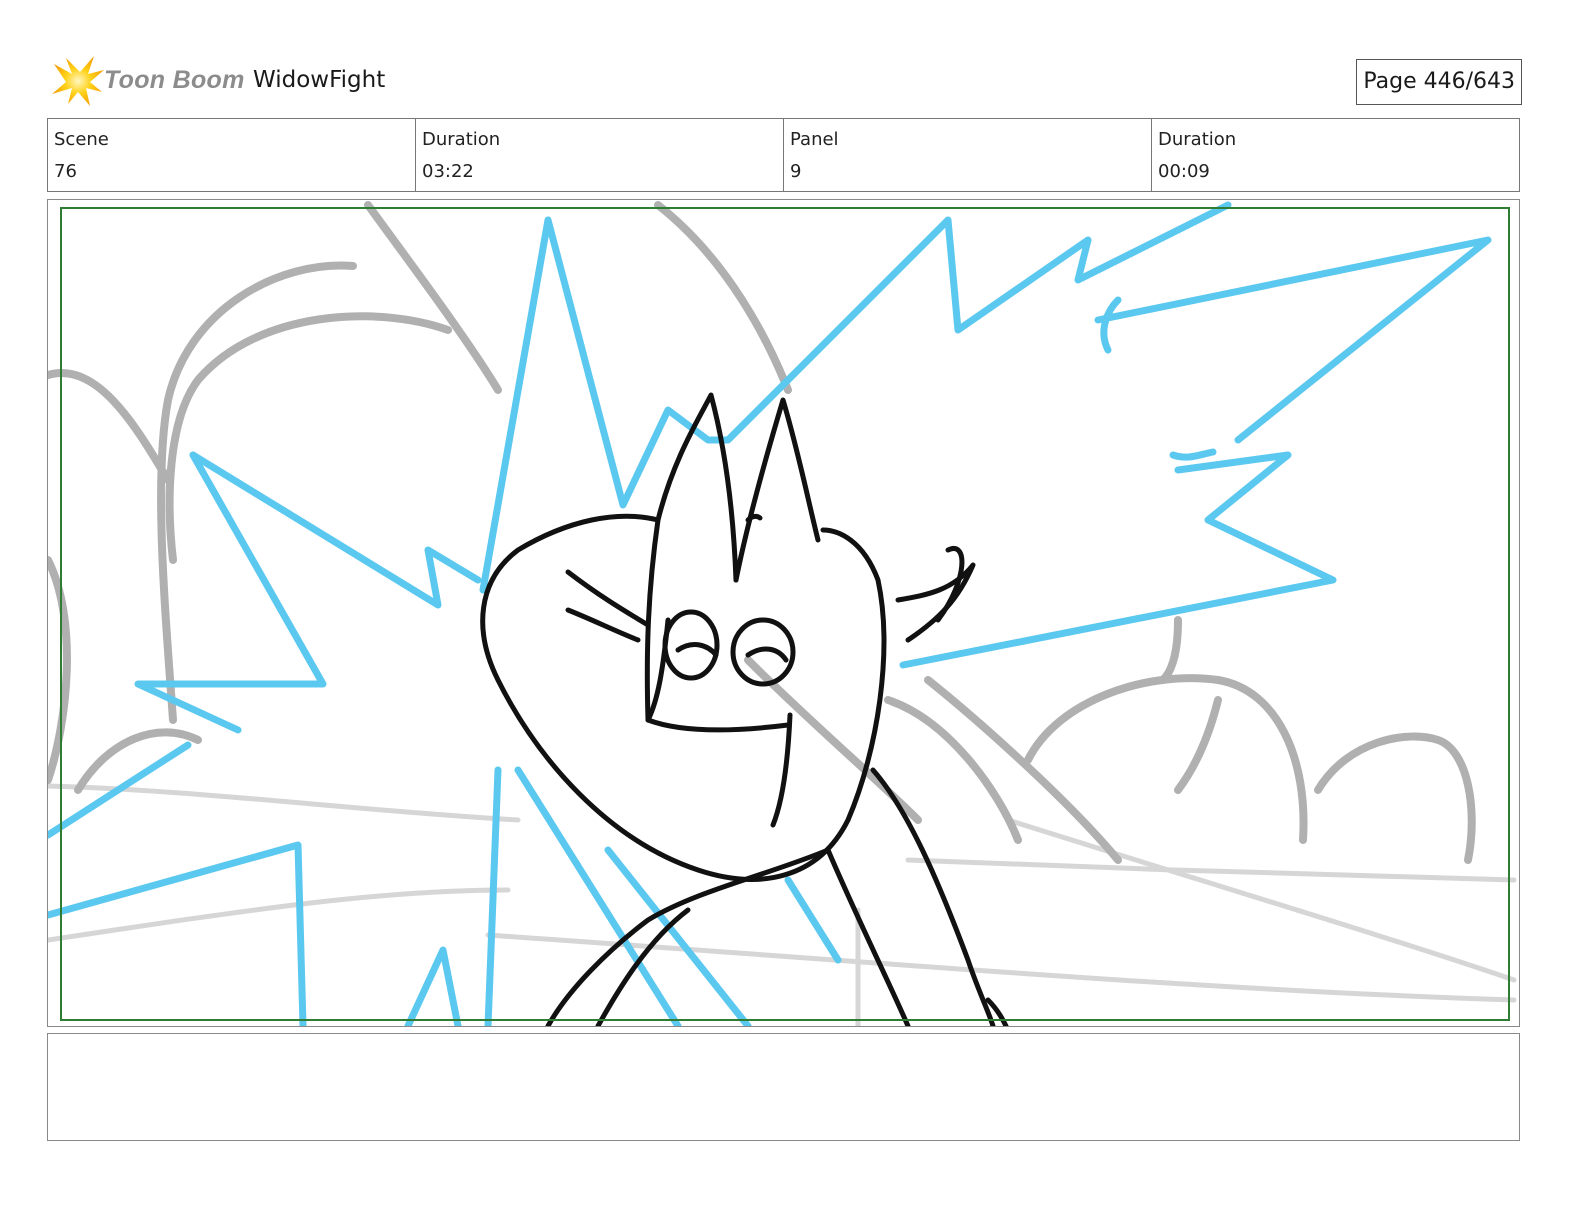 The width and height of the screenshot is (1584, 1224). I want to click on page-indicator: Page 446/643, so click(1439, 82).